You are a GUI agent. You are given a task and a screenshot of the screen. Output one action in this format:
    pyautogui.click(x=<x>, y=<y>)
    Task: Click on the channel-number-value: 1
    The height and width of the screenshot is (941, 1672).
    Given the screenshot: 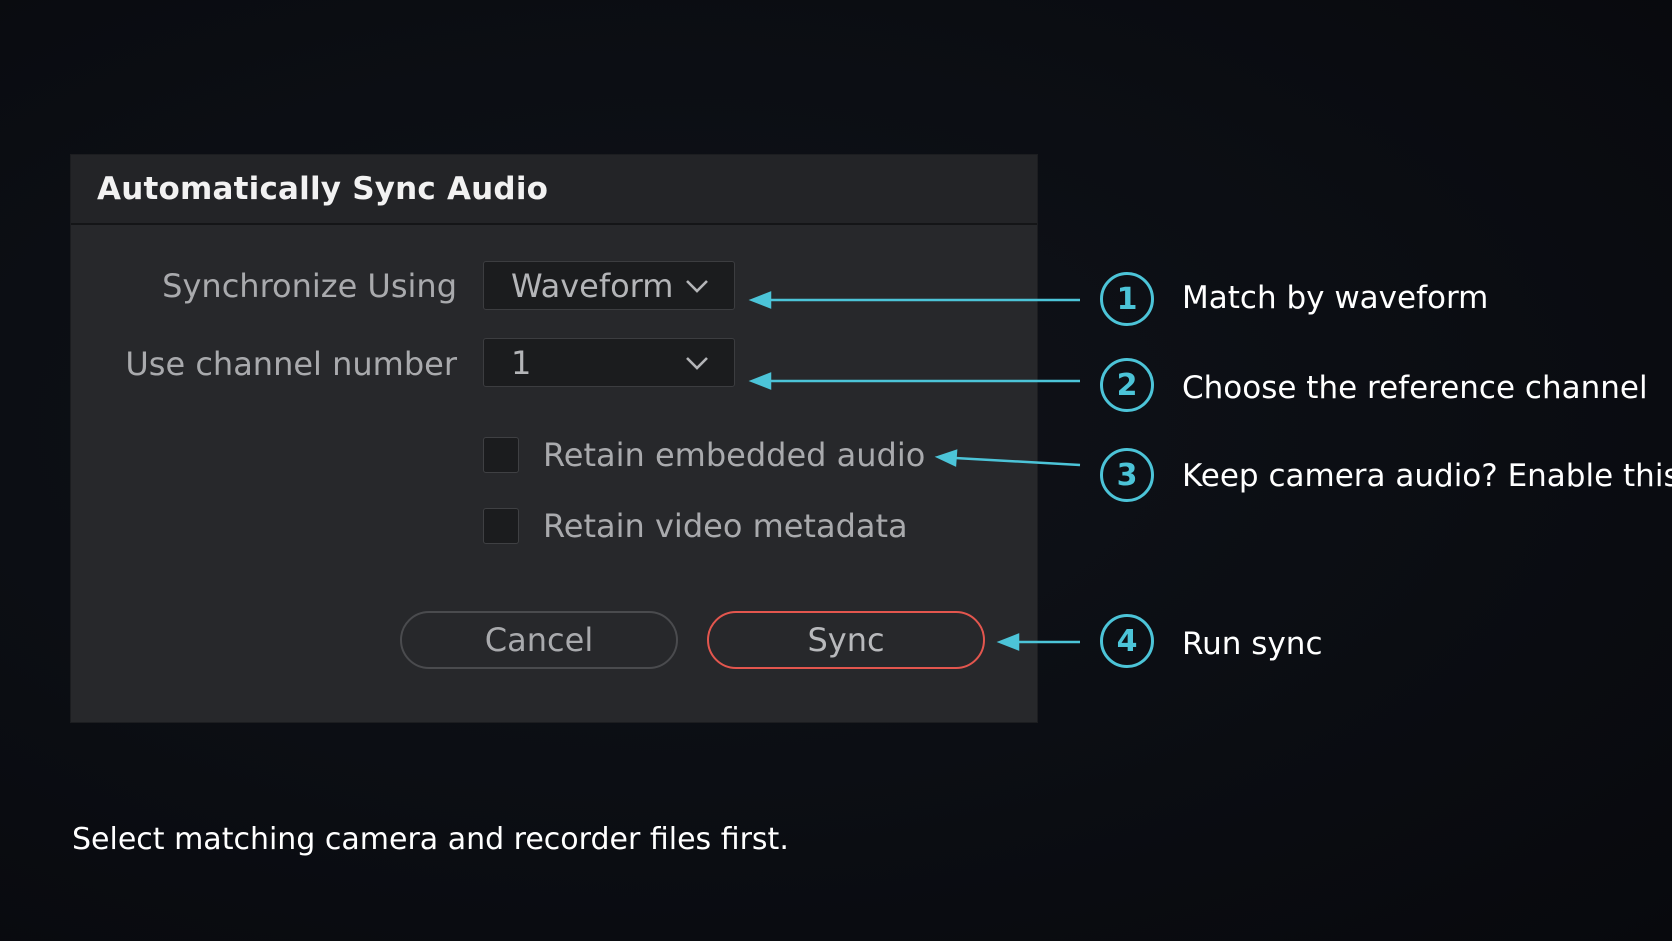 What is the action you would take?
    pyautogui.click(x=521, y=362)
    